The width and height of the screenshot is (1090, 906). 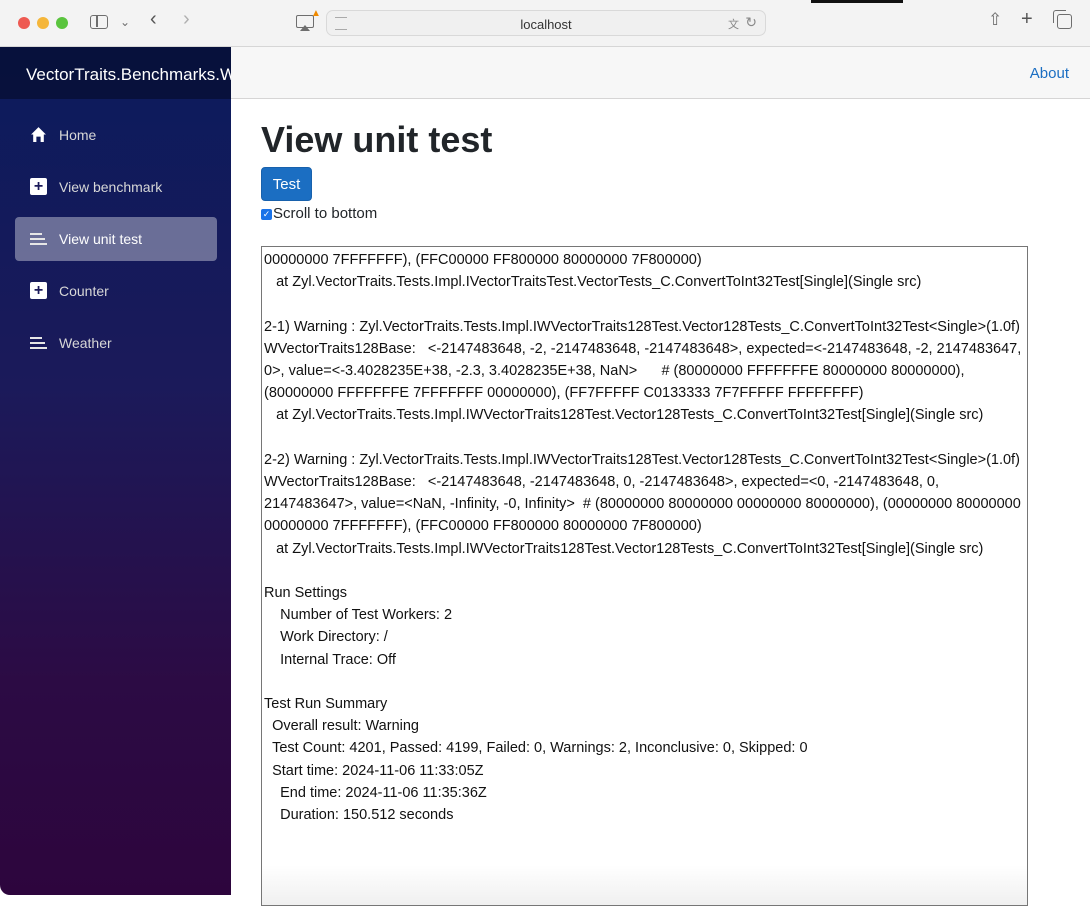 What do you see at coordinates (84, 291) in the screenshot?
I see `sidebar-item-label: Counter` at bounding box center [84, 291].